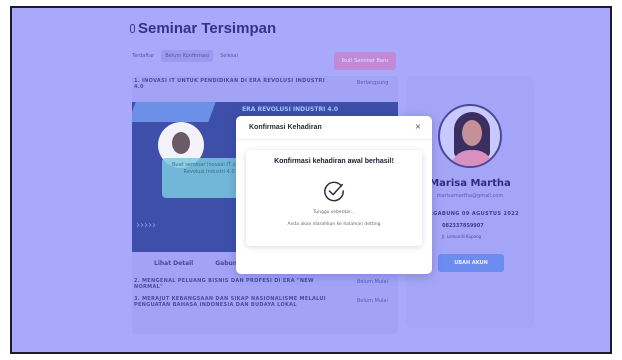 The width and height of the screenshot is (622, 360). What do you see at coordinates (290, 109) in the screenshot?
I see `banner-title: ERA REVOLUSI INDUSTRI 4.0` at bounding box center [290, 109].